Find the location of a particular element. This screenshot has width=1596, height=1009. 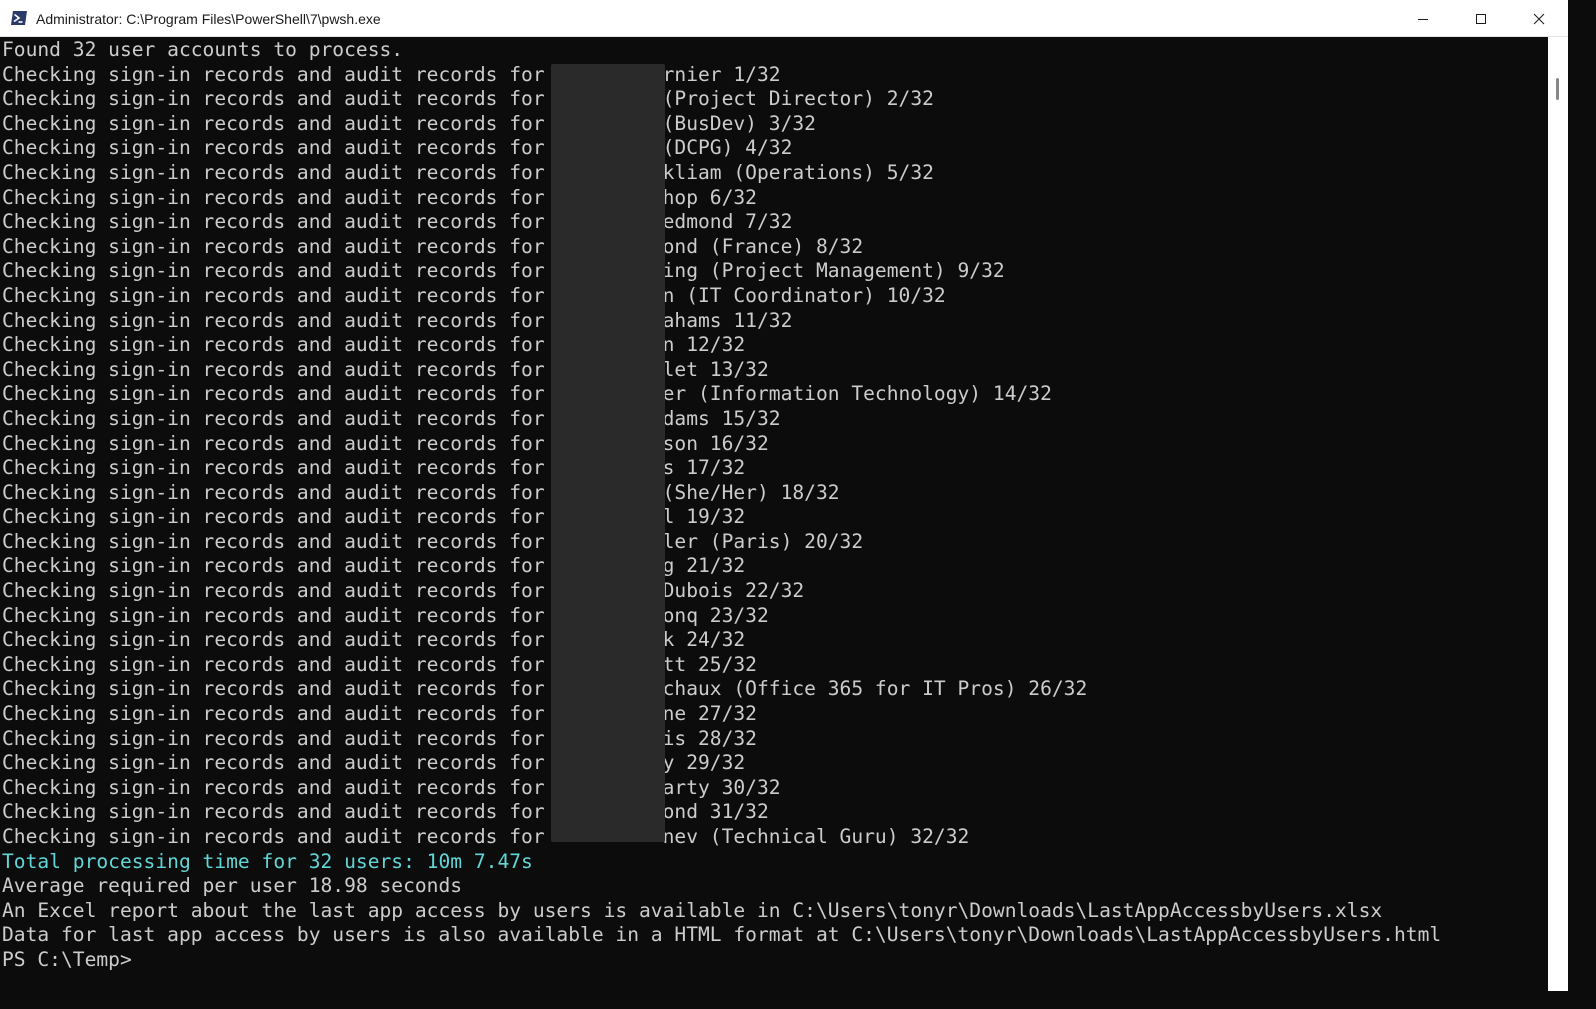

minimize-icon is located at coordinates (1423, 19).